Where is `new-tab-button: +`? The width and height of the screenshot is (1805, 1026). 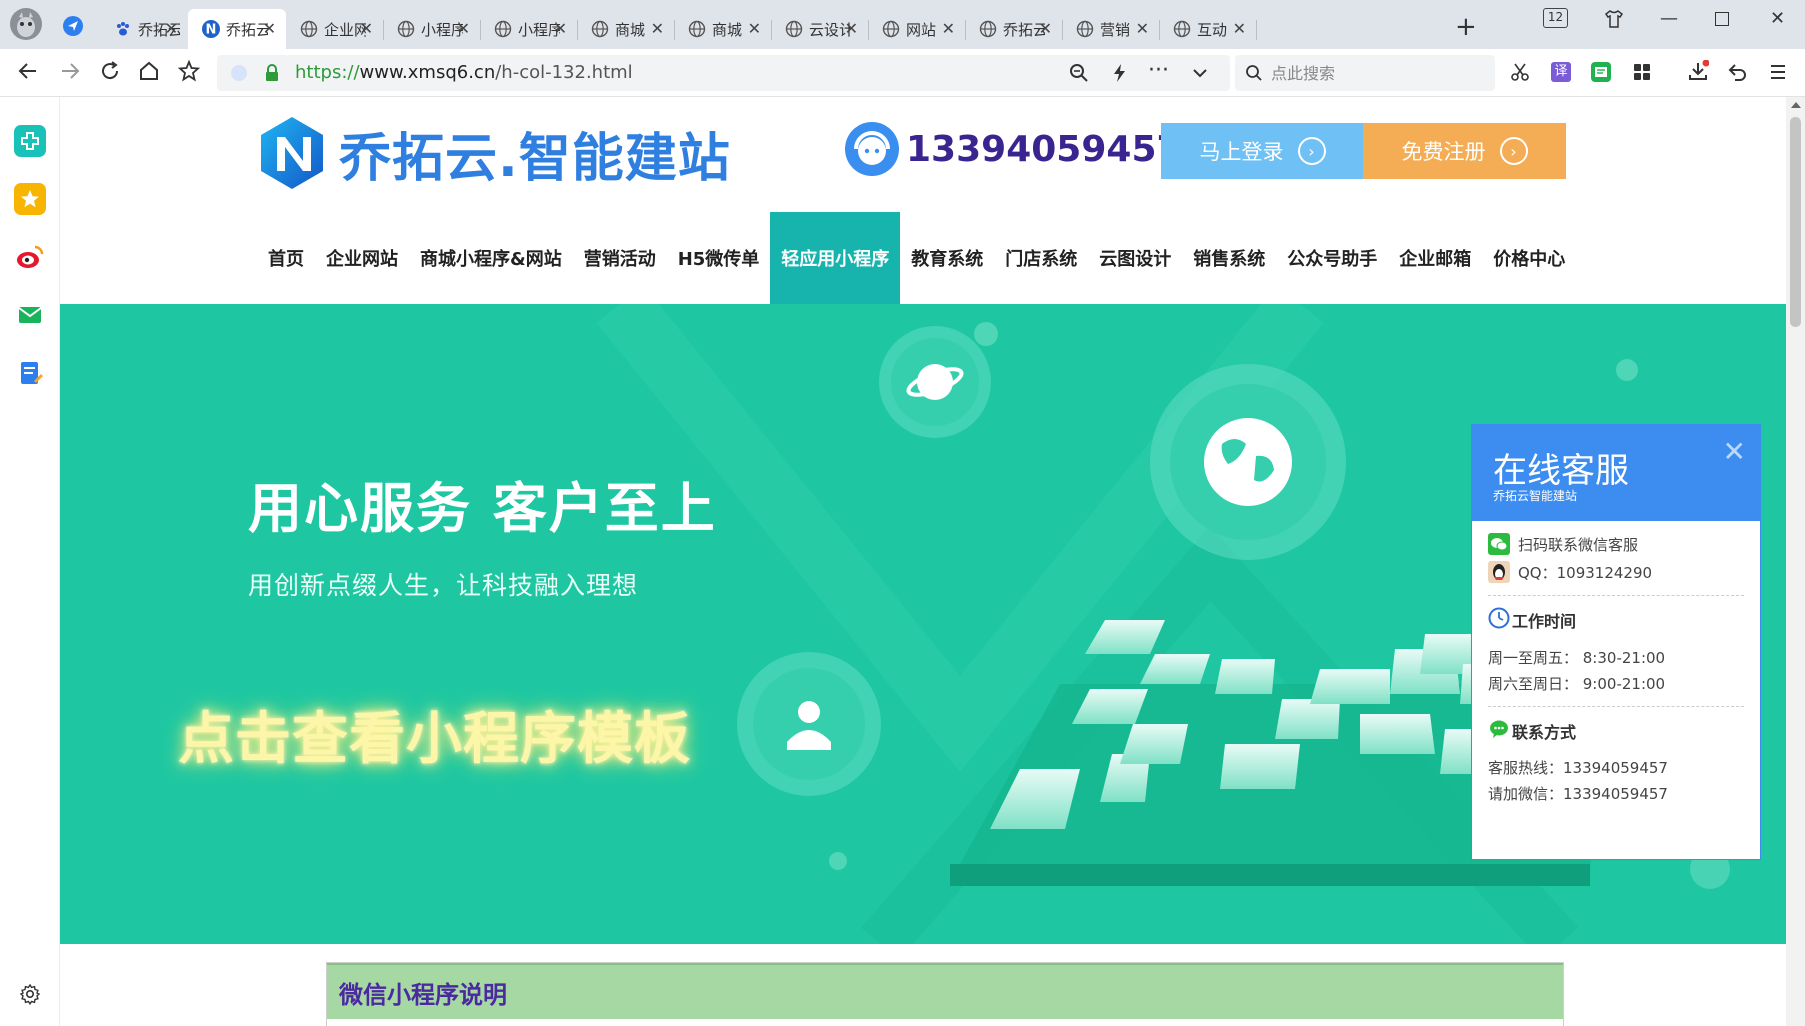 new-tab-button: + is located at coordinates (1466, 27).